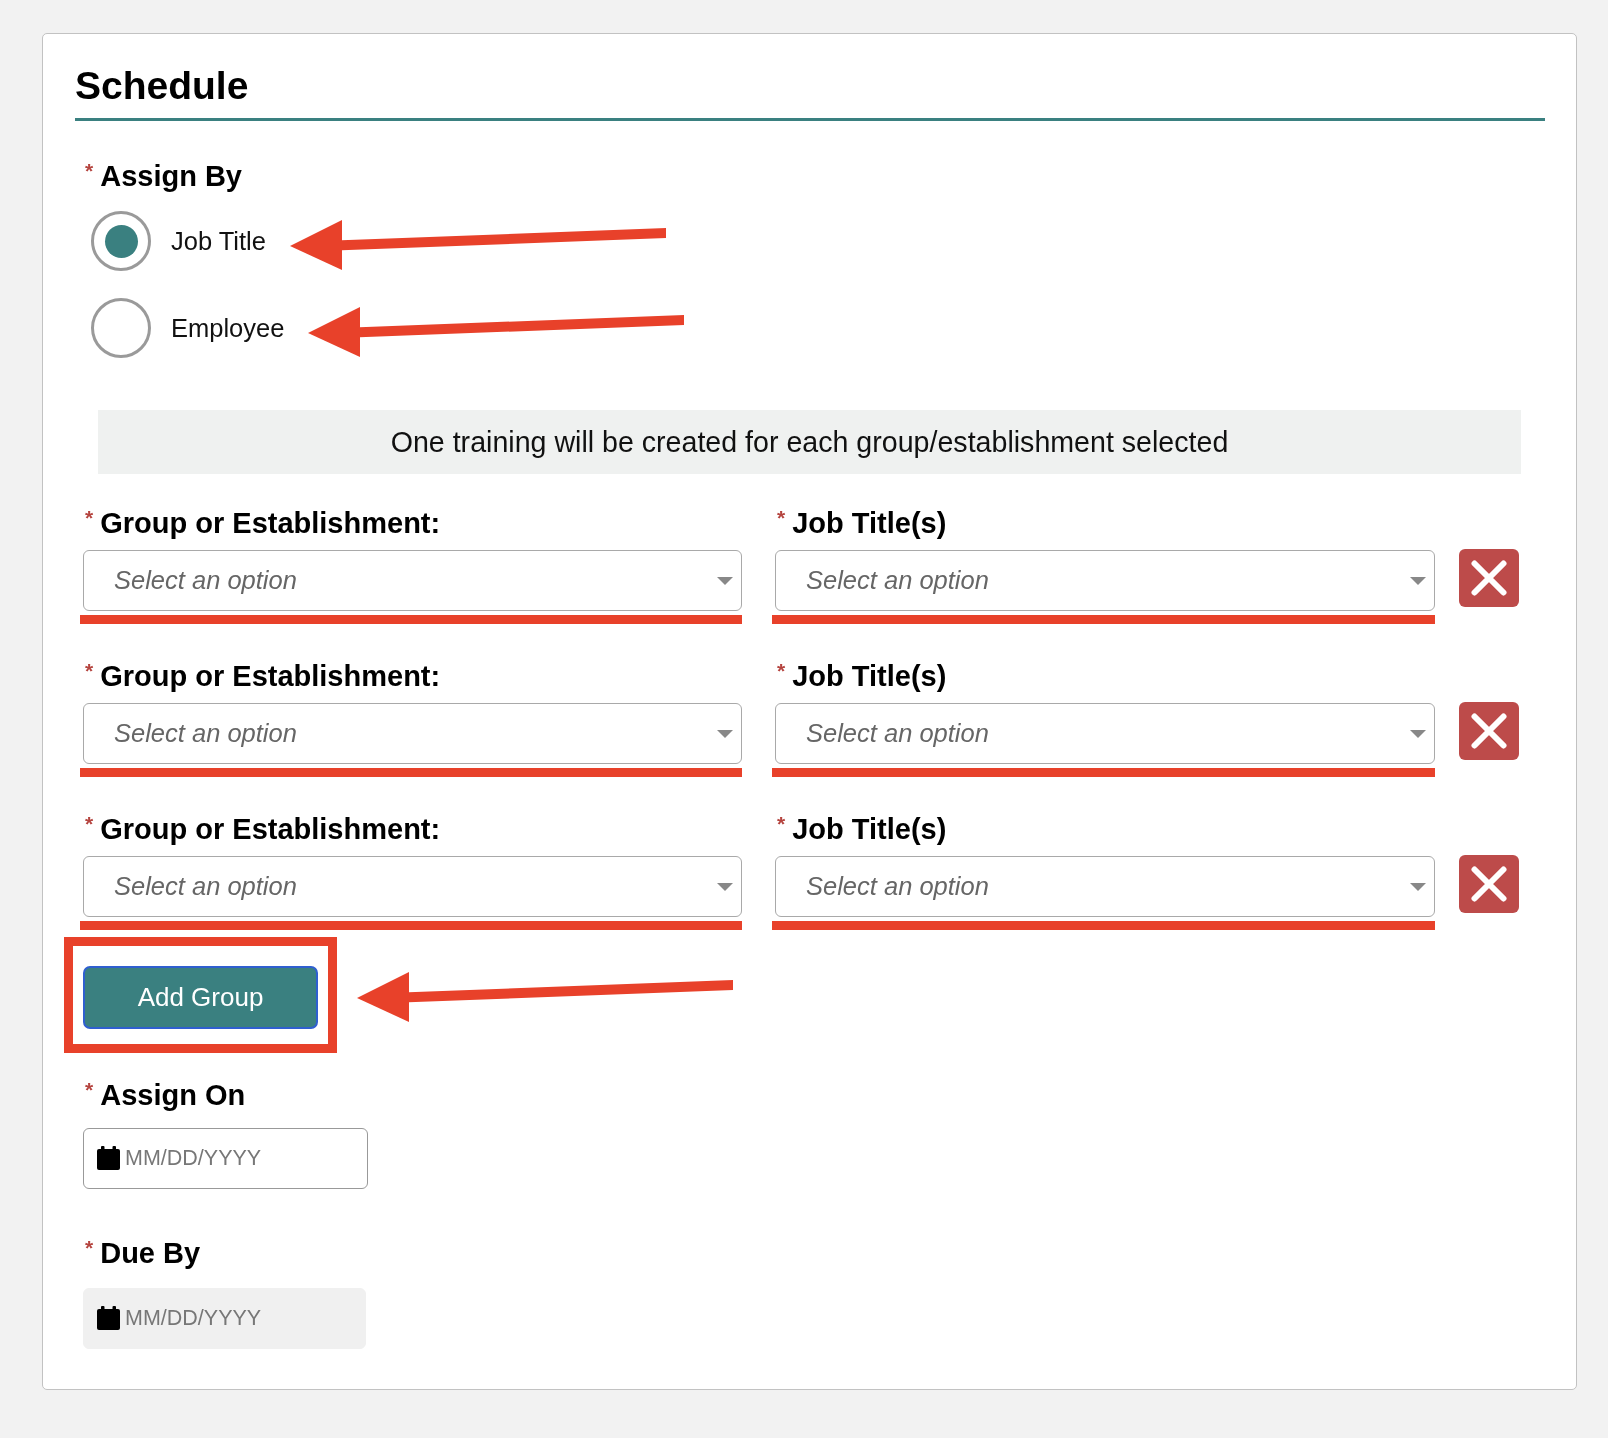  What do you see at coordinates (162, 86) in the screenshot?
I see `section-title: Schedule` at bounding box center [162, 86].